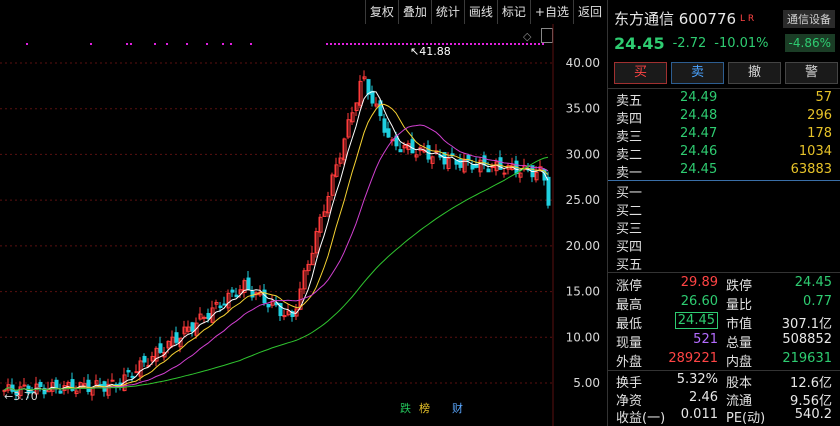 The image size is (840, 426). Describe the element at coordinates (697, 73) in the screenshot. I see `sell-button: 卖` at that location.